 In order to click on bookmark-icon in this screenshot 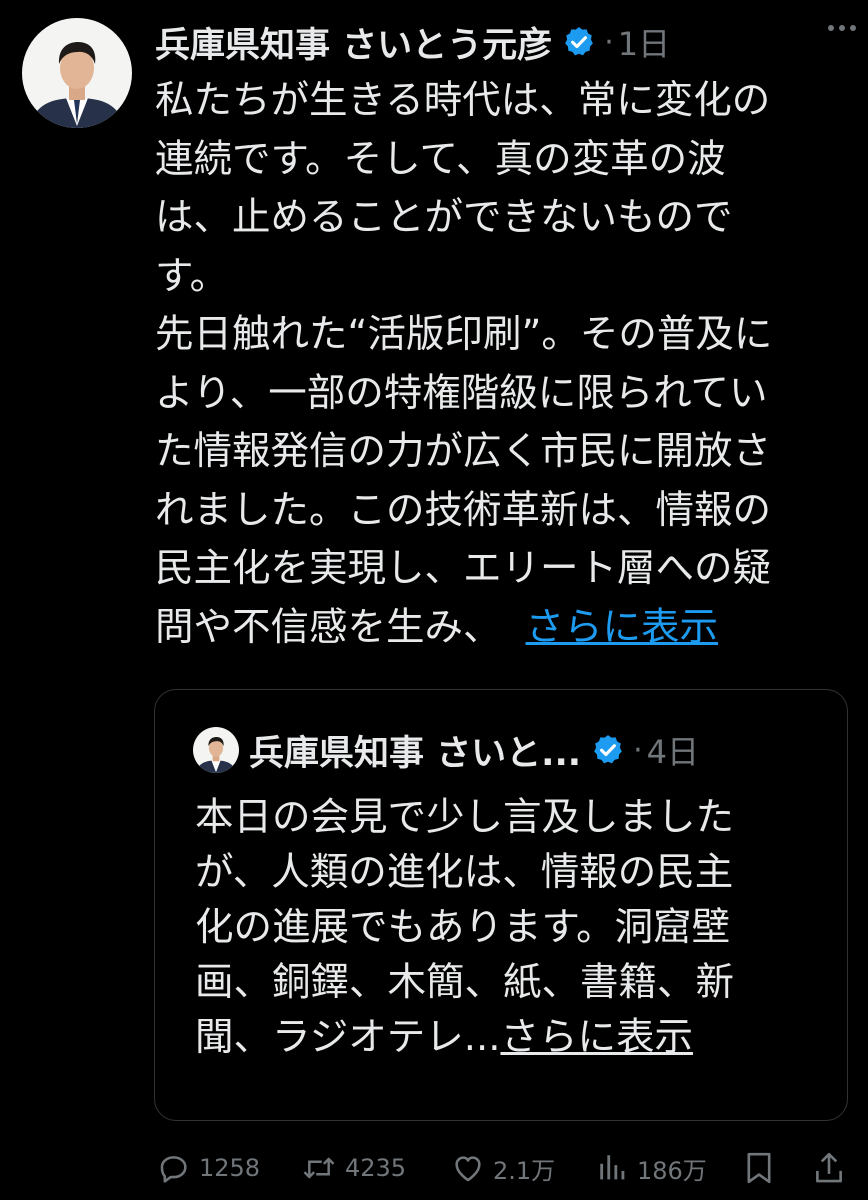, I will do `click(759, 1168)`.